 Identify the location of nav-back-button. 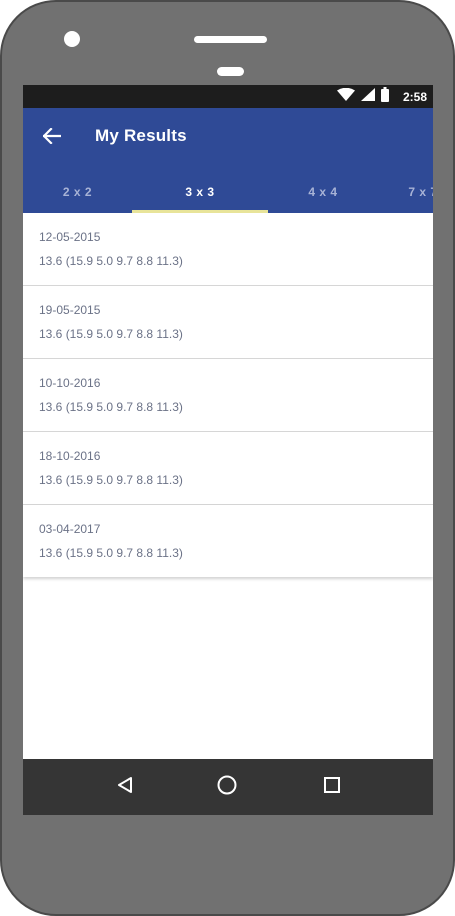
(125, 787).